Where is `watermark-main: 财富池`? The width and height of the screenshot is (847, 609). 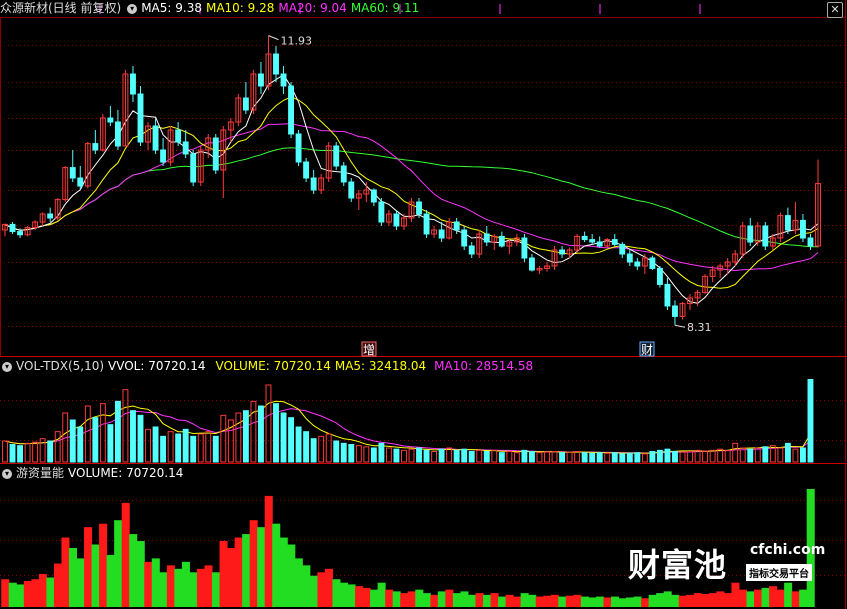
watermark-main: 财富池 is located at coordinates (678, 565).